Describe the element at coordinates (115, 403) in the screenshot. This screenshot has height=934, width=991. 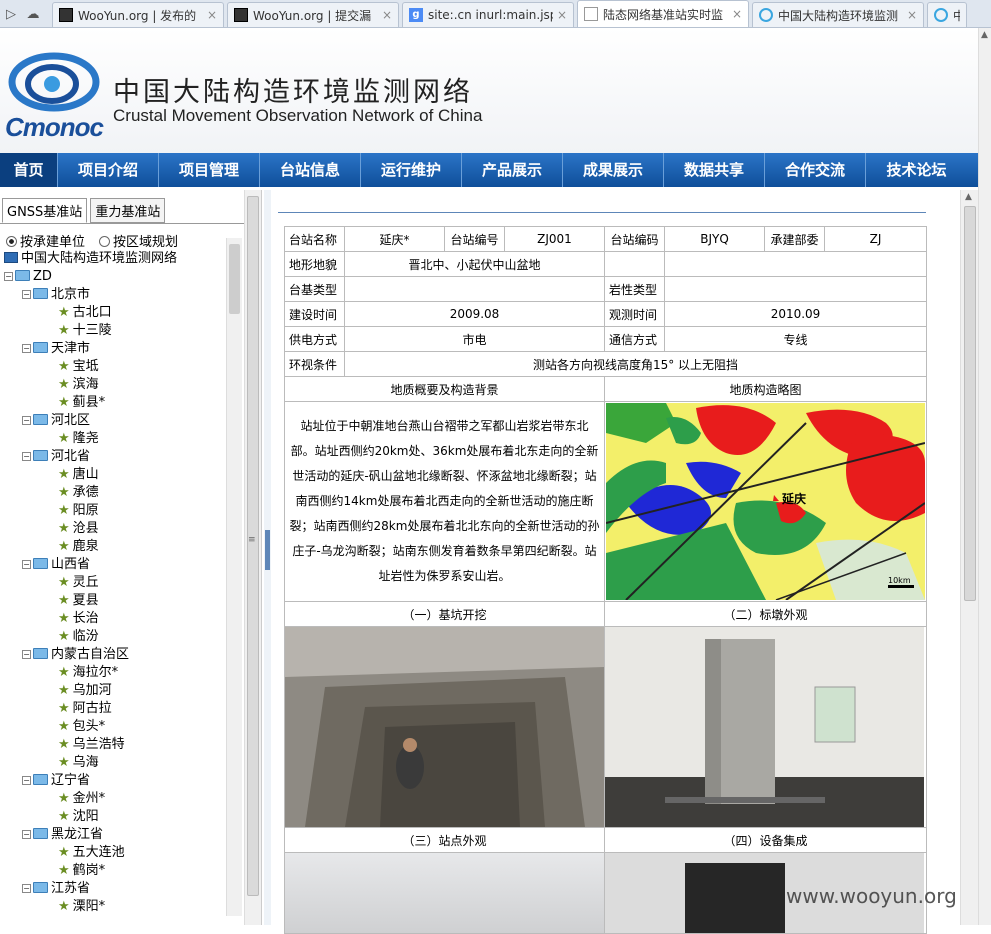
I see `tree-station-item: ★ 蓟县*` at that location.